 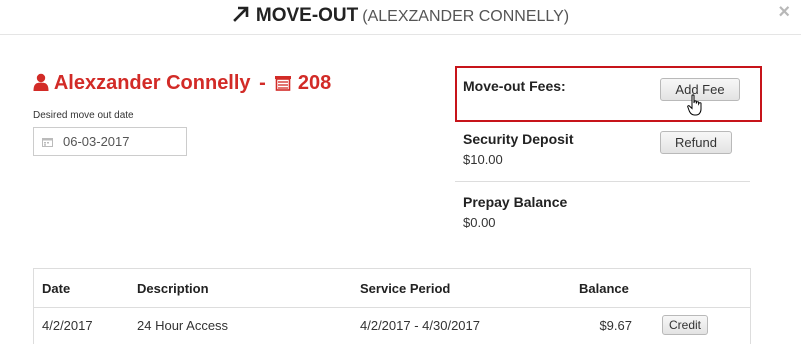 I want to click on row-service-period: 4/2/2017 - 4/30/2017, so click(x=420, y=325).